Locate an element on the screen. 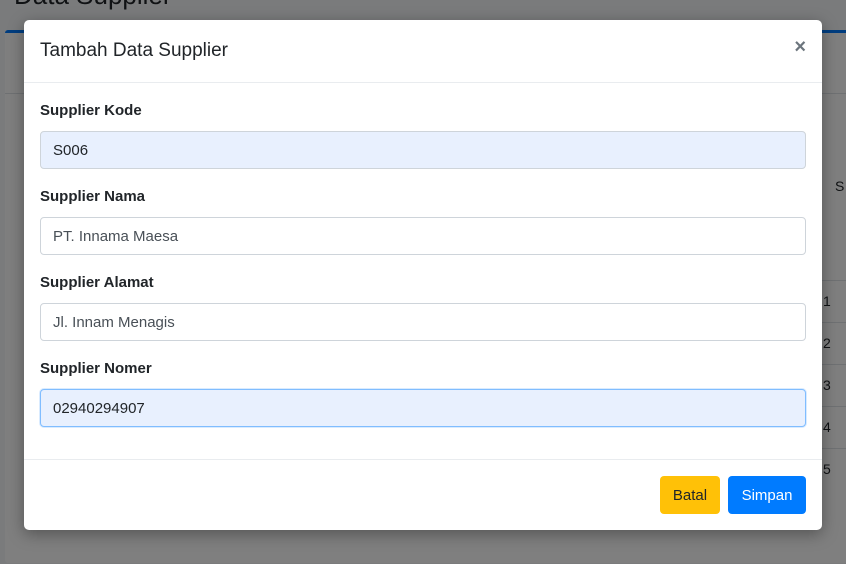 Image resolution: width=846 pixels, height=564 pixels. supplier-alamat-input is located at coordinates (423, 322).